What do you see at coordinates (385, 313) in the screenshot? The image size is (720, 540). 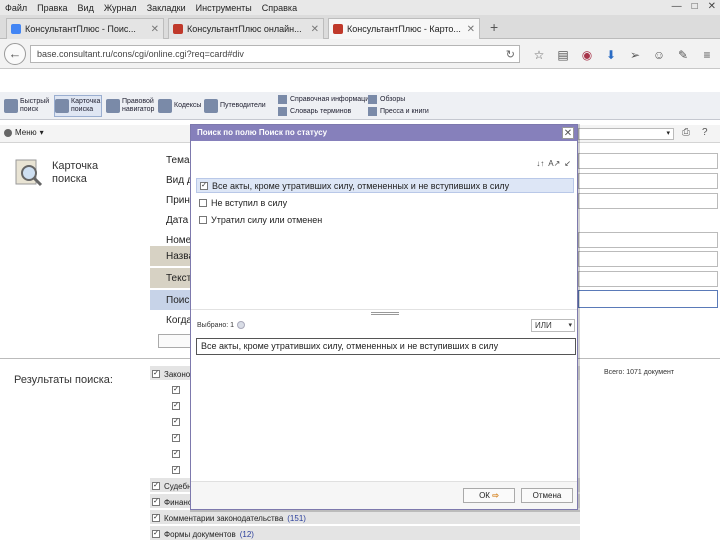 I see `pane-splitter` at bounding box center [385, 313].